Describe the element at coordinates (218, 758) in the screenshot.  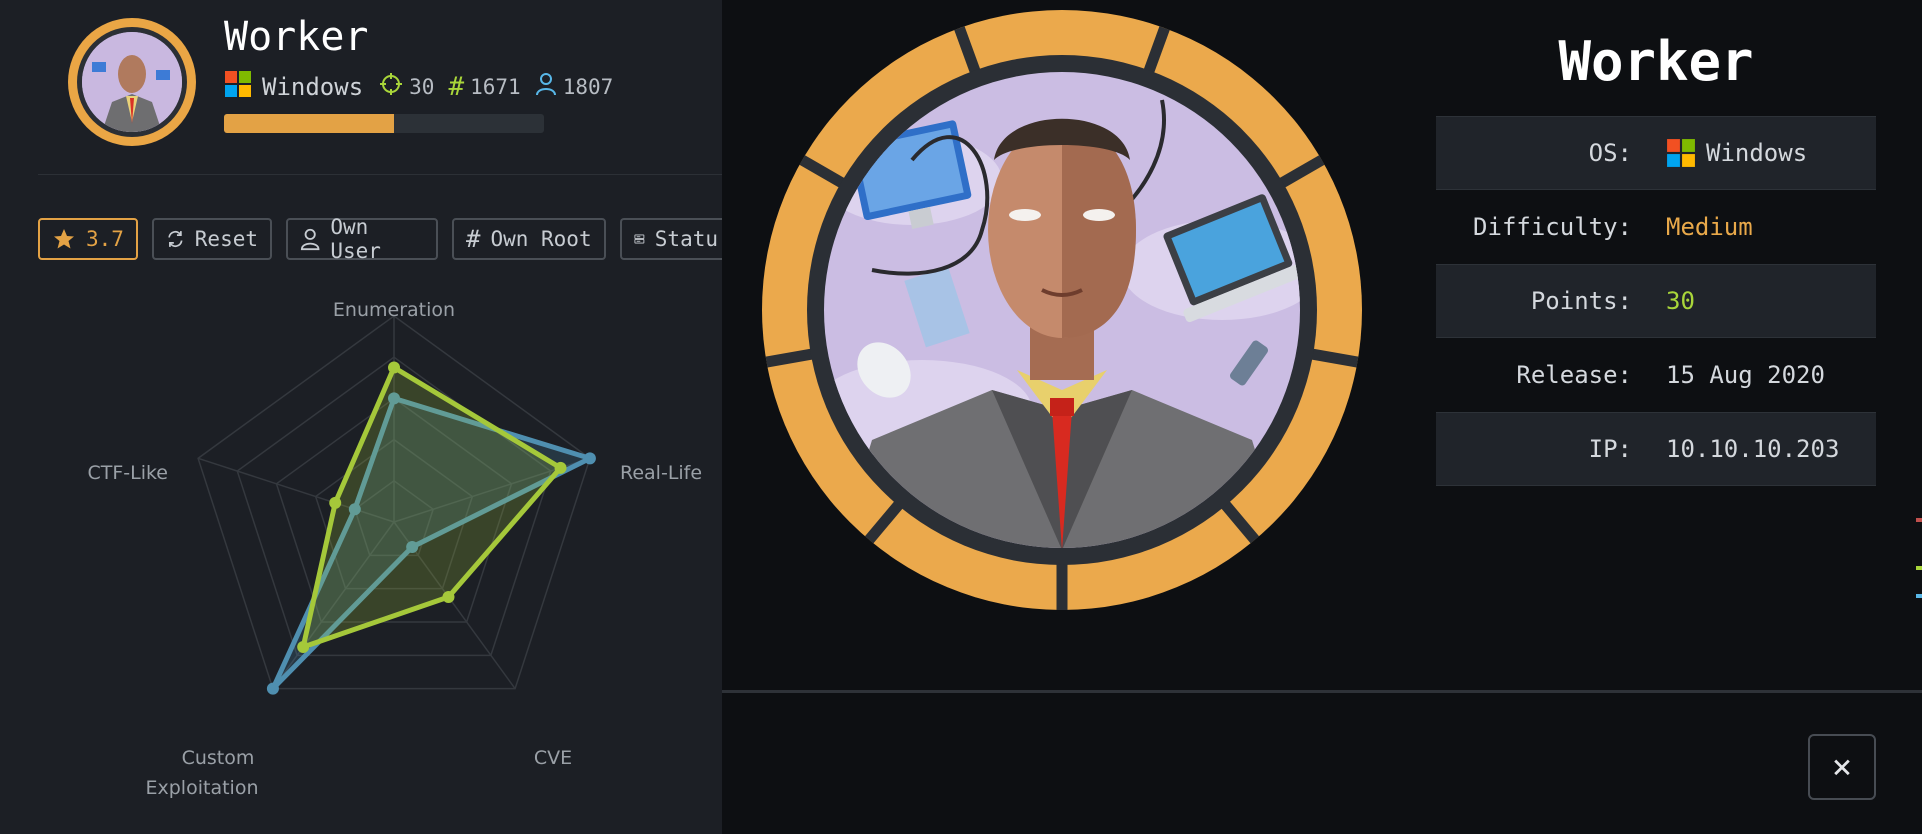
I see `radar-label-custom-line1: Custom` at that location.